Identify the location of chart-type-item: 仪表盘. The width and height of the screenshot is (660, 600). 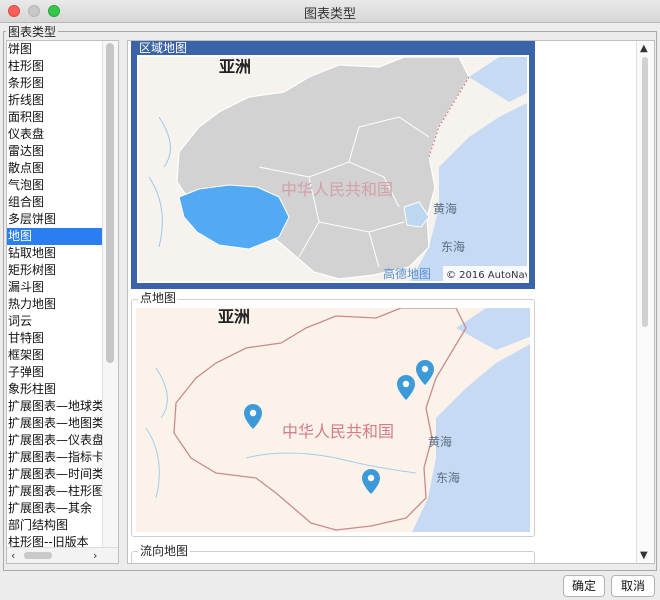
(55, 134).